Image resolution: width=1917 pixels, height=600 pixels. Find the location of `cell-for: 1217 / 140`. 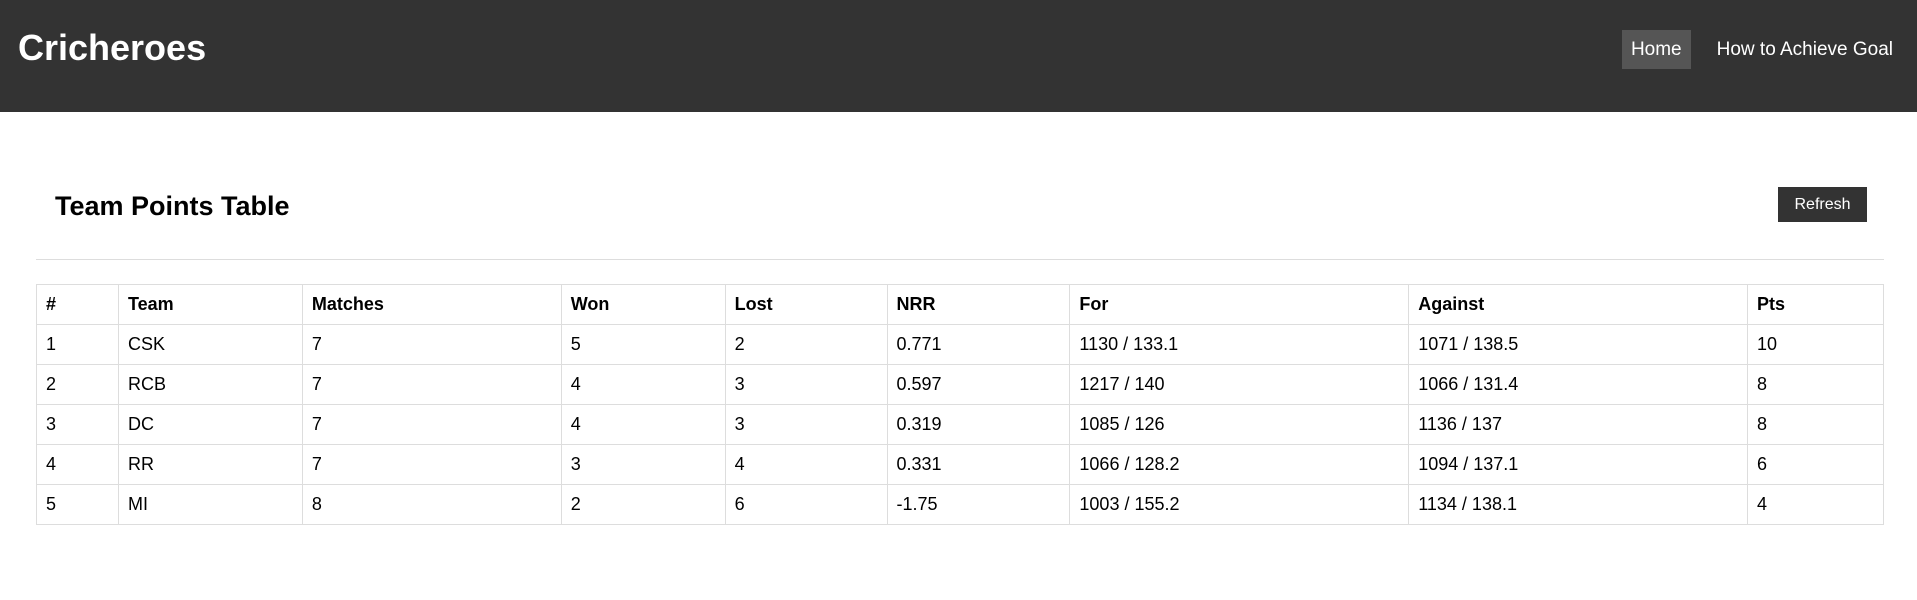

cell-for: 1217 / 140 is located at coordinates (1239, 384).